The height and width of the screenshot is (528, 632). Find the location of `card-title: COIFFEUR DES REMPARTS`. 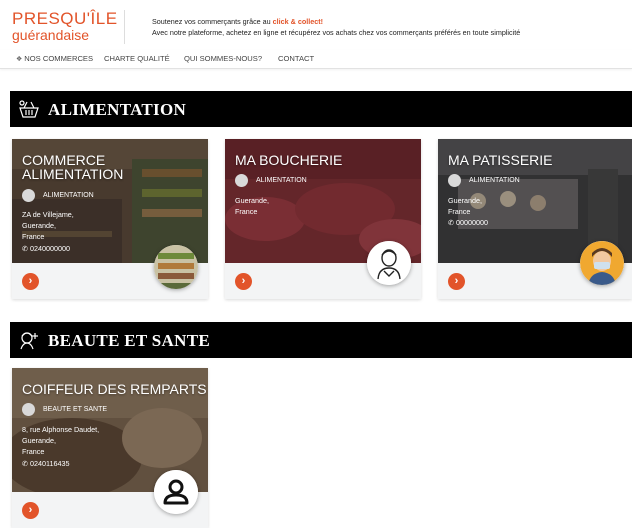

card-title: COIFFEUR DES REMPARTS is located at coordinates (114, 389).